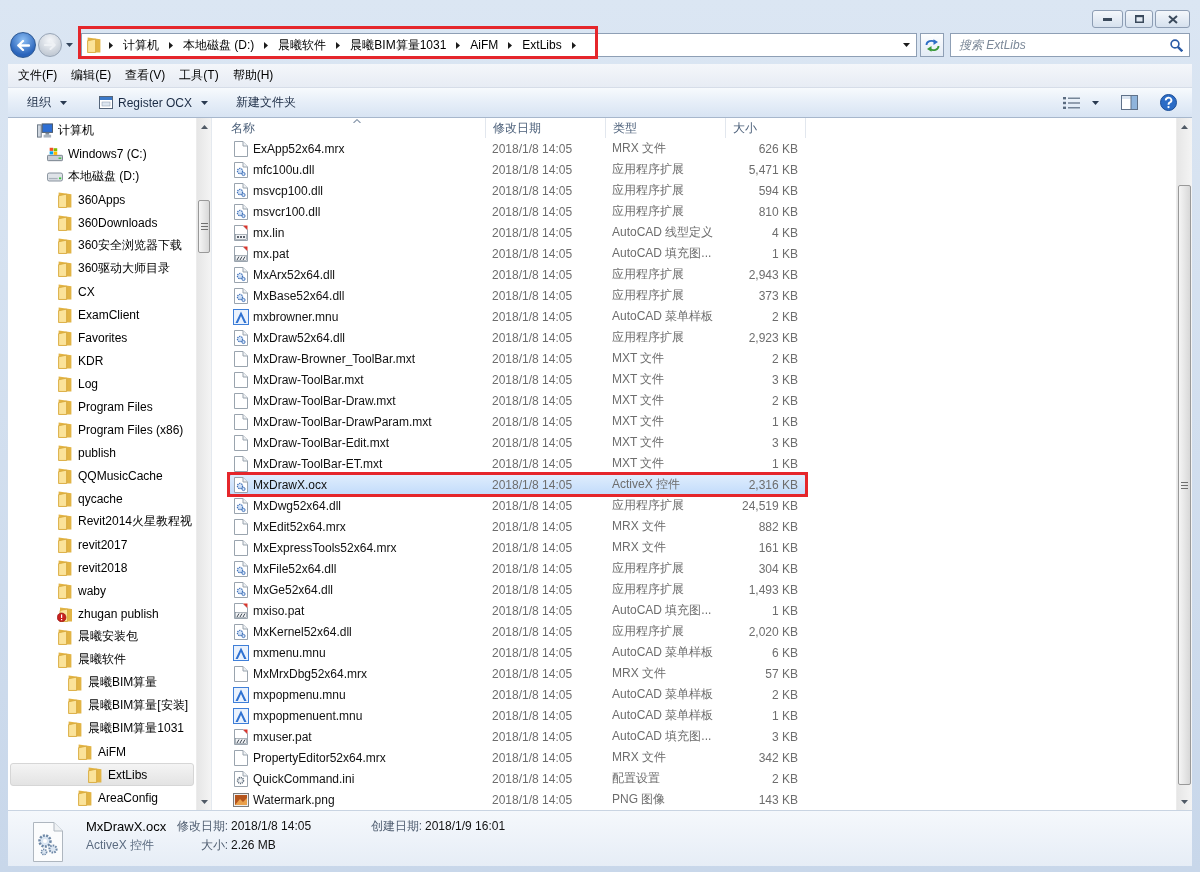 This screenshot has height=872, width=1200. Describe the element at coordinates (484, 45) in the screenshot. I see `breadcrumb: AiFM` at that location.